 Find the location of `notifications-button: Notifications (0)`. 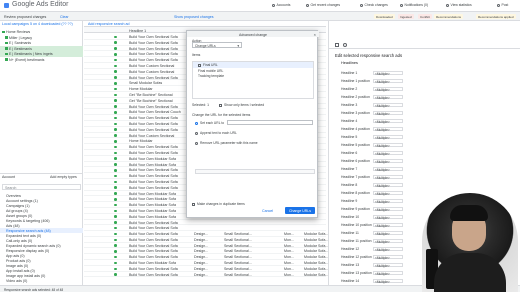

notifications-button: Notifications (0) is located at coordinates (414, 5).